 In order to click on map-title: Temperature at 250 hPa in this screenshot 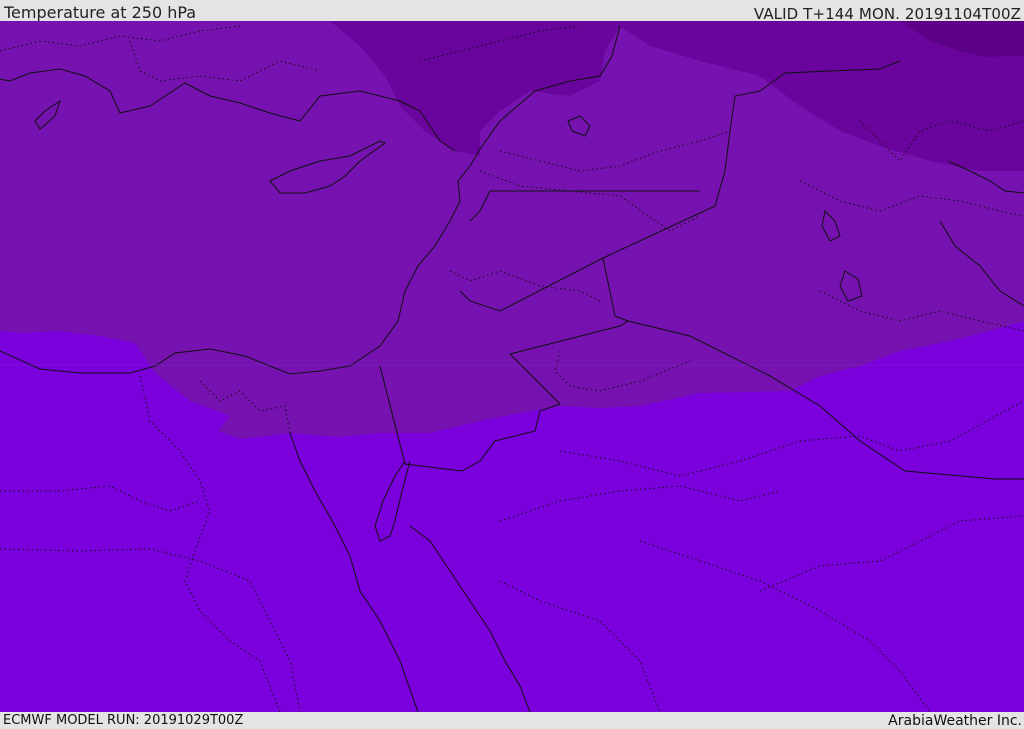, I will do `click(100, 12)`.